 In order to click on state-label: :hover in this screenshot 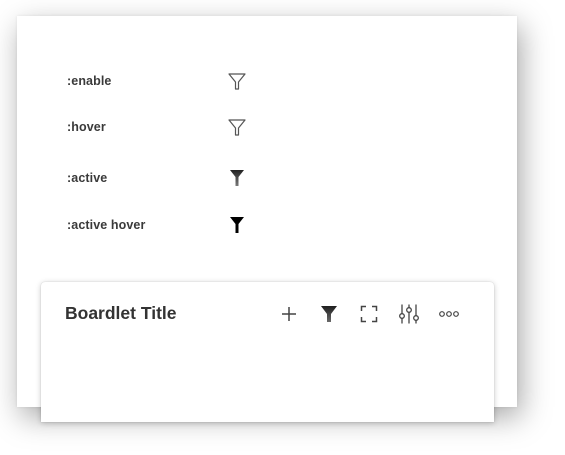, I will do `click(86, 127)`.